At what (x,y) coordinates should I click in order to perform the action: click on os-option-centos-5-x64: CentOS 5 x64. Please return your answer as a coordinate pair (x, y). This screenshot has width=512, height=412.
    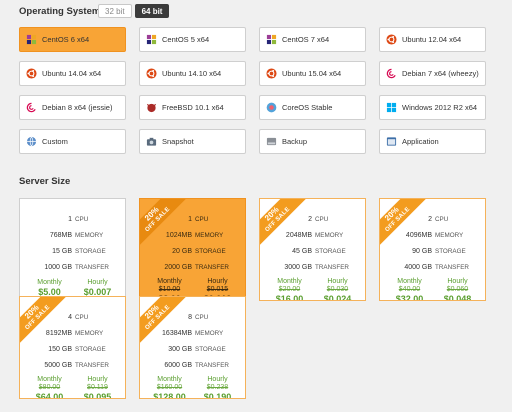
    Looking at the image, I should click on (192, 39).